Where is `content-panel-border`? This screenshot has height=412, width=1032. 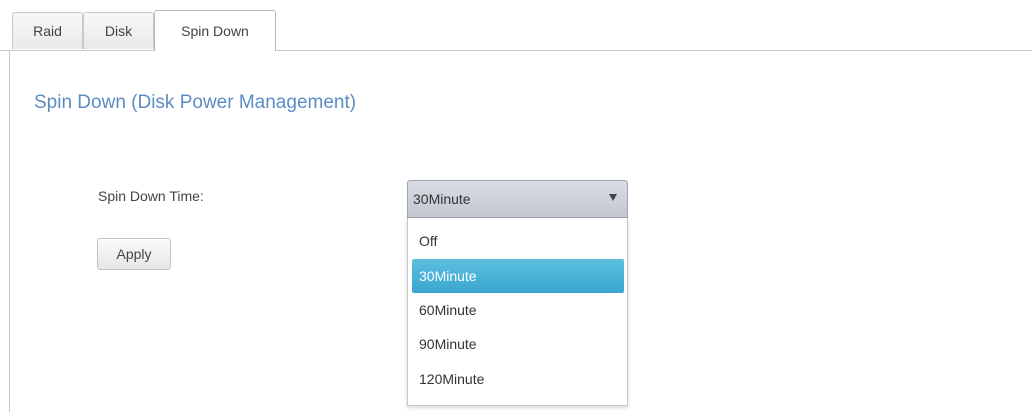 content-panel-border is located at coordinates (9, 231).